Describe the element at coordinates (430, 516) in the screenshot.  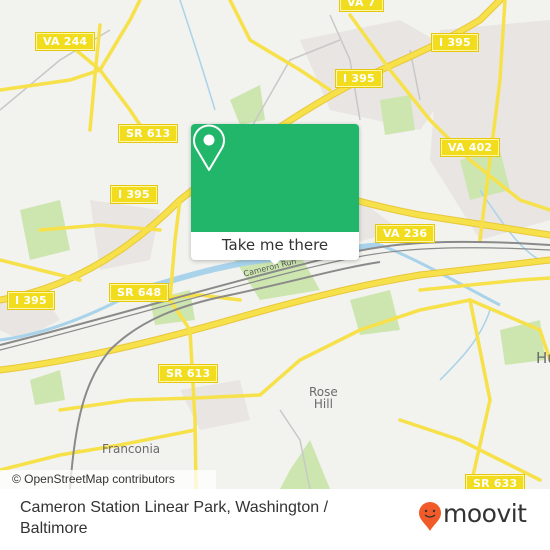
I see `moovit-pin-icon` at that location.